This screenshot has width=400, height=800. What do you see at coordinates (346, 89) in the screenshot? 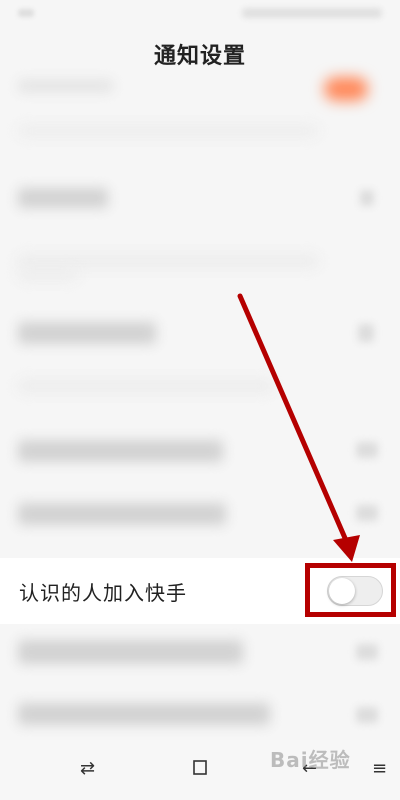
I see `blurred-toggle-on` at bounding box center [346, 89].